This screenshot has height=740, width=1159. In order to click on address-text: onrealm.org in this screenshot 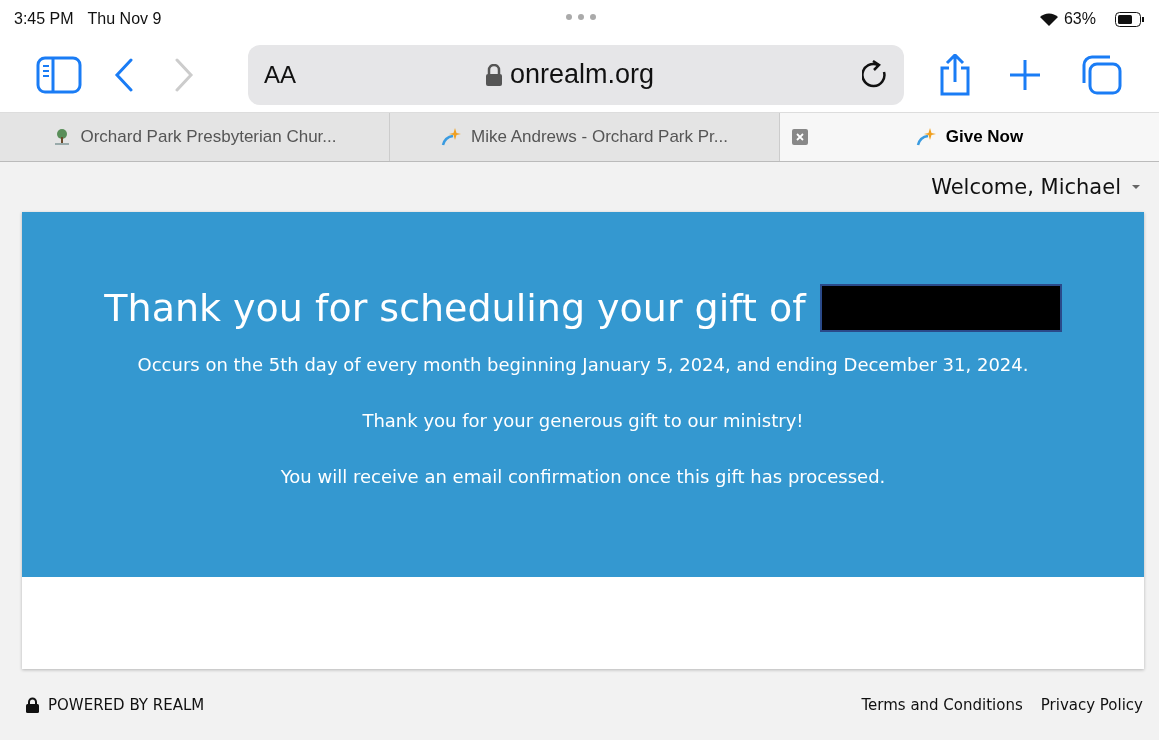, I will do `click(582, 74)`.